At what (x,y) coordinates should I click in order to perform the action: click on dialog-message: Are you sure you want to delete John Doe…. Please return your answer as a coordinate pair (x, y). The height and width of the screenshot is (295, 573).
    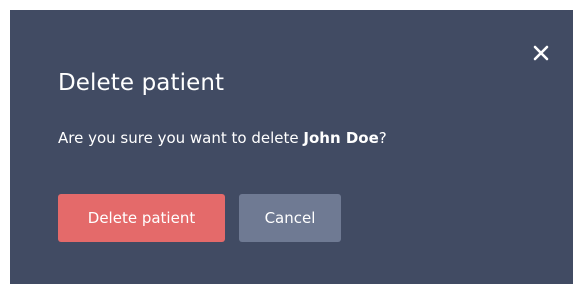
    Looking at the image, I should click on (222, 138).